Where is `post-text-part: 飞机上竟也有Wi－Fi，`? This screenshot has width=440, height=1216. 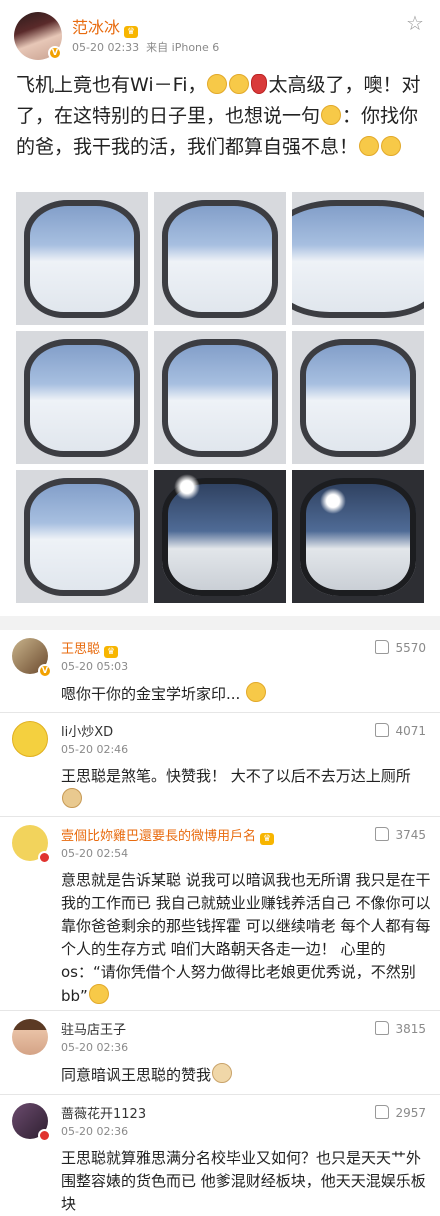 post-text-part: 飞机上竟也有Wi－Fi， is located at coordinates (111, 85).